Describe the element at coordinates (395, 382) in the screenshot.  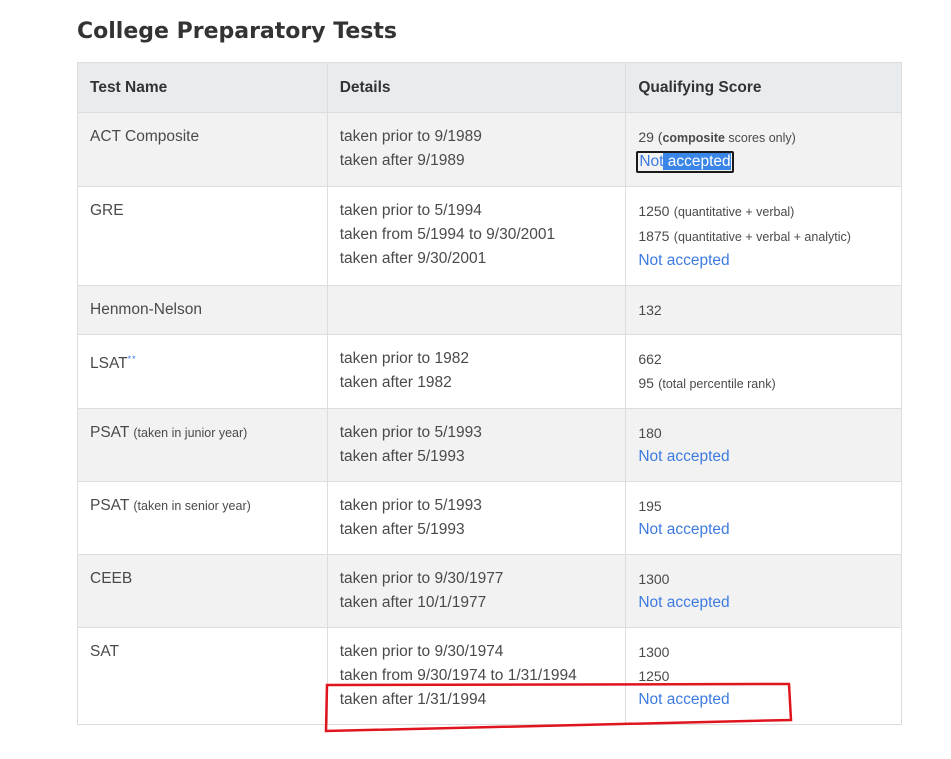
I see `detail-line: taken after 1982` at that location.